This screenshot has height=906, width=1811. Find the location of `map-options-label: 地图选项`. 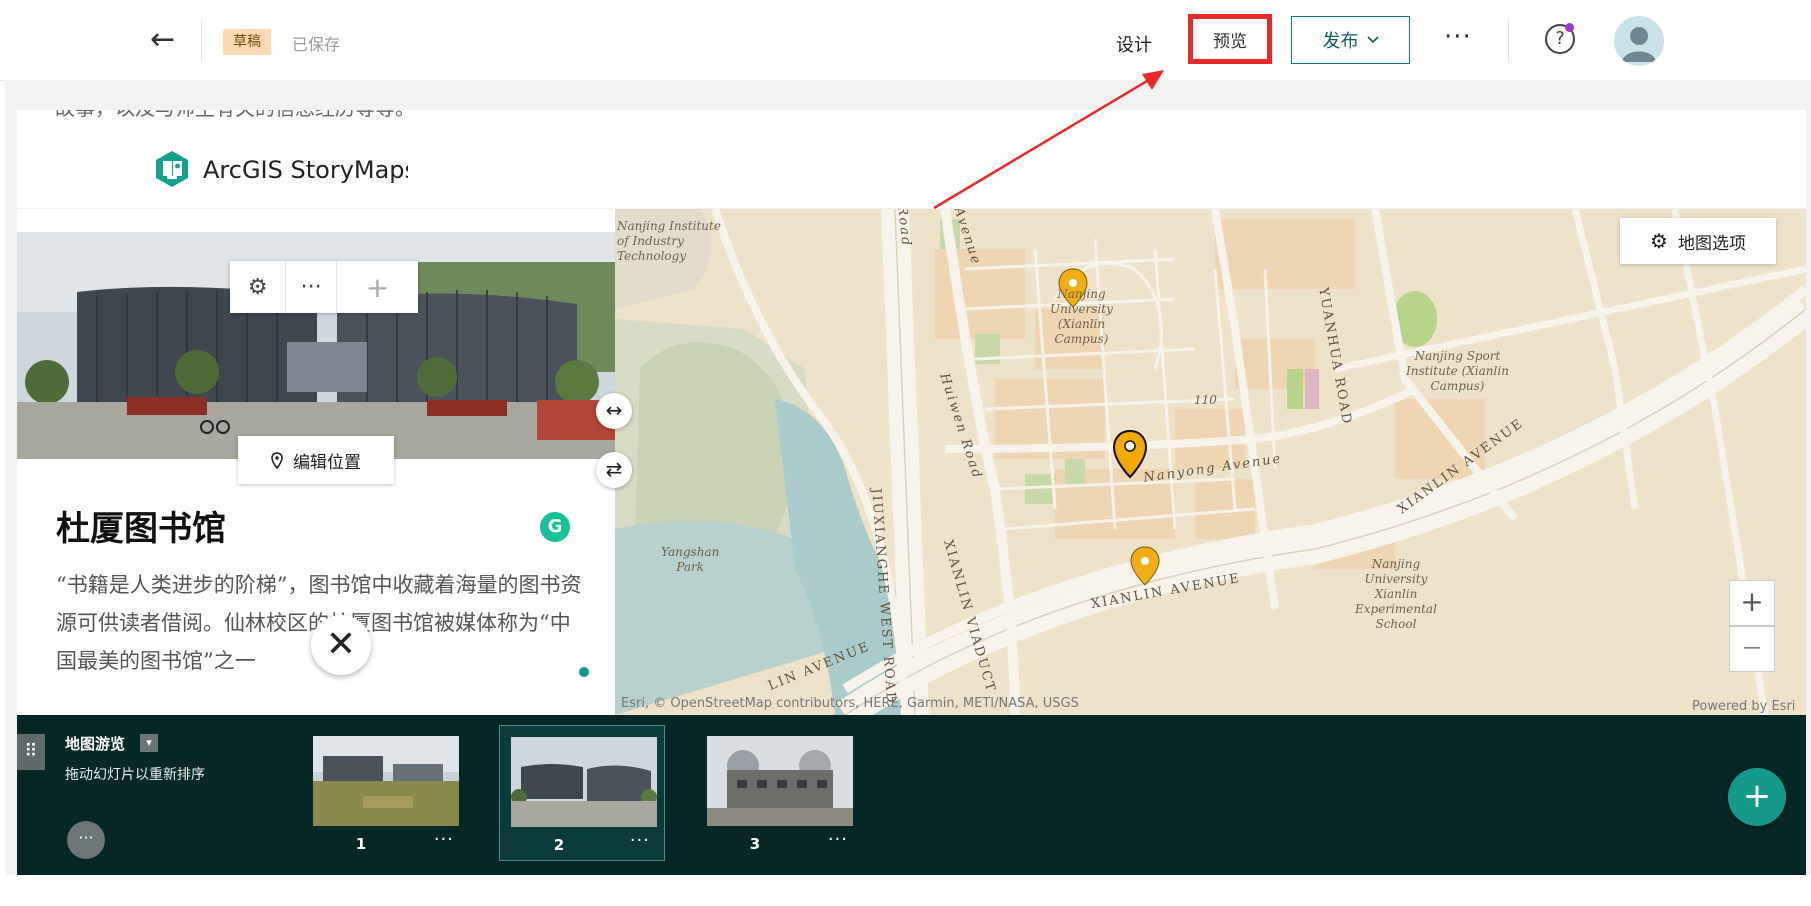

map-options-label: 地图选项 is located at coordinates (1711, 243).